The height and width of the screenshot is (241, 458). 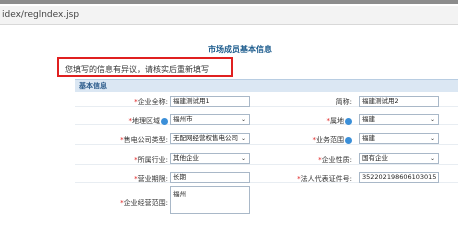 I want to click on business-scope-label: *业务范围, so click(x=332, y=140).